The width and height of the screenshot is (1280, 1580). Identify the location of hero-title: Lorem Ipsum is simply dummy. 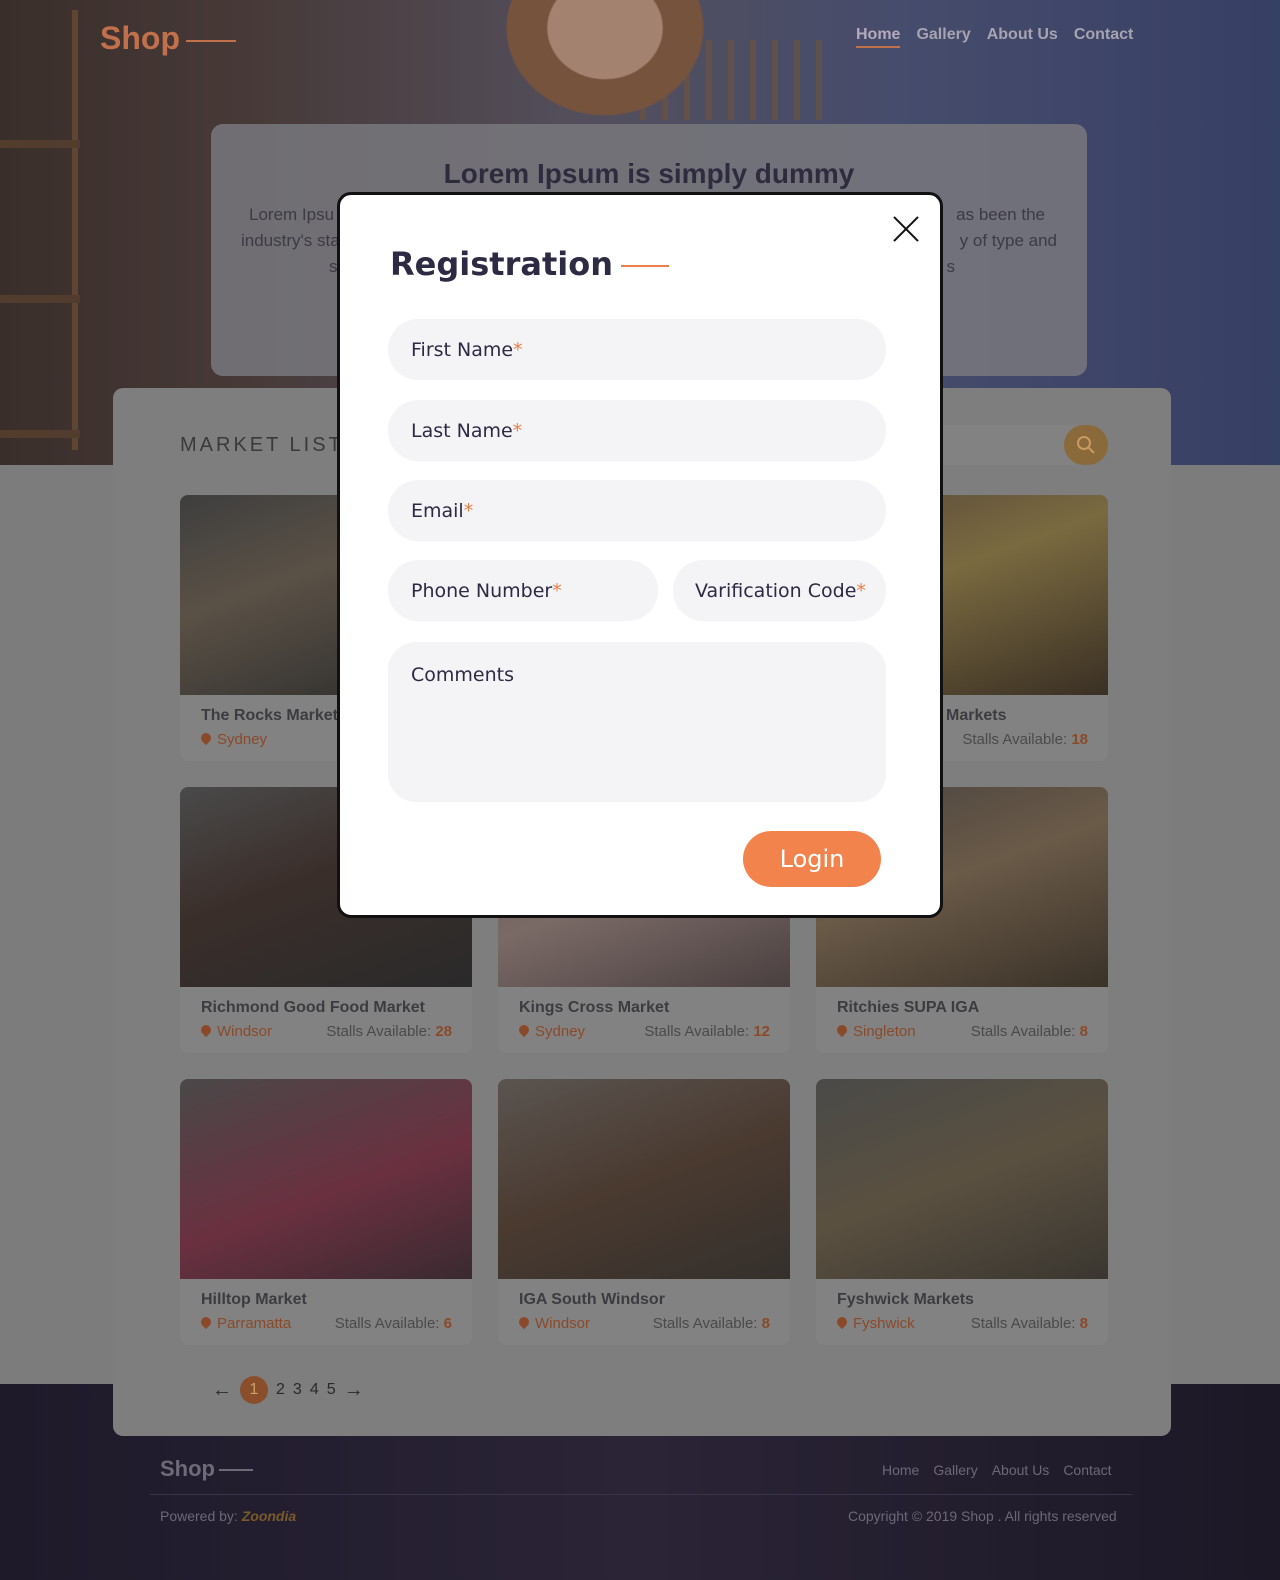
(649, 173).